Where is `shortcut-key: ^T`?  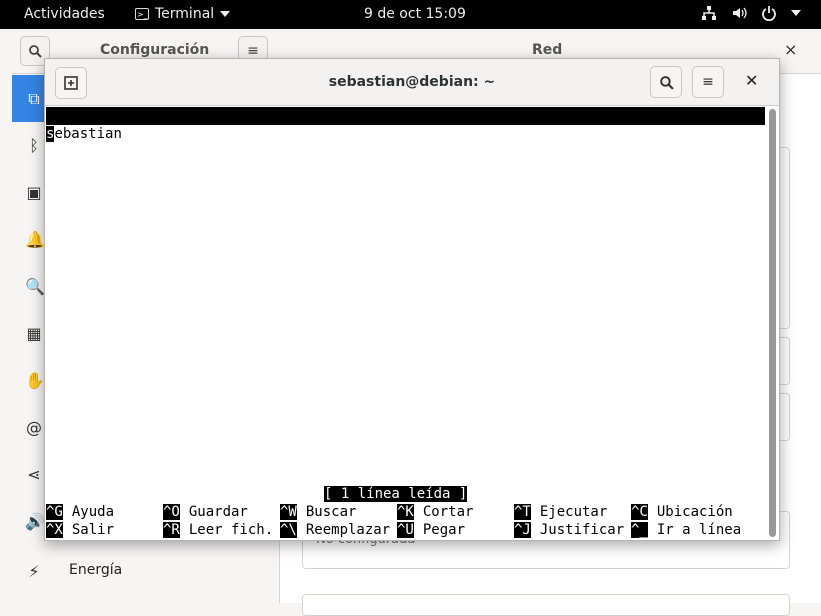 shortcut-key: ^T is located at coordinates (522, 512).